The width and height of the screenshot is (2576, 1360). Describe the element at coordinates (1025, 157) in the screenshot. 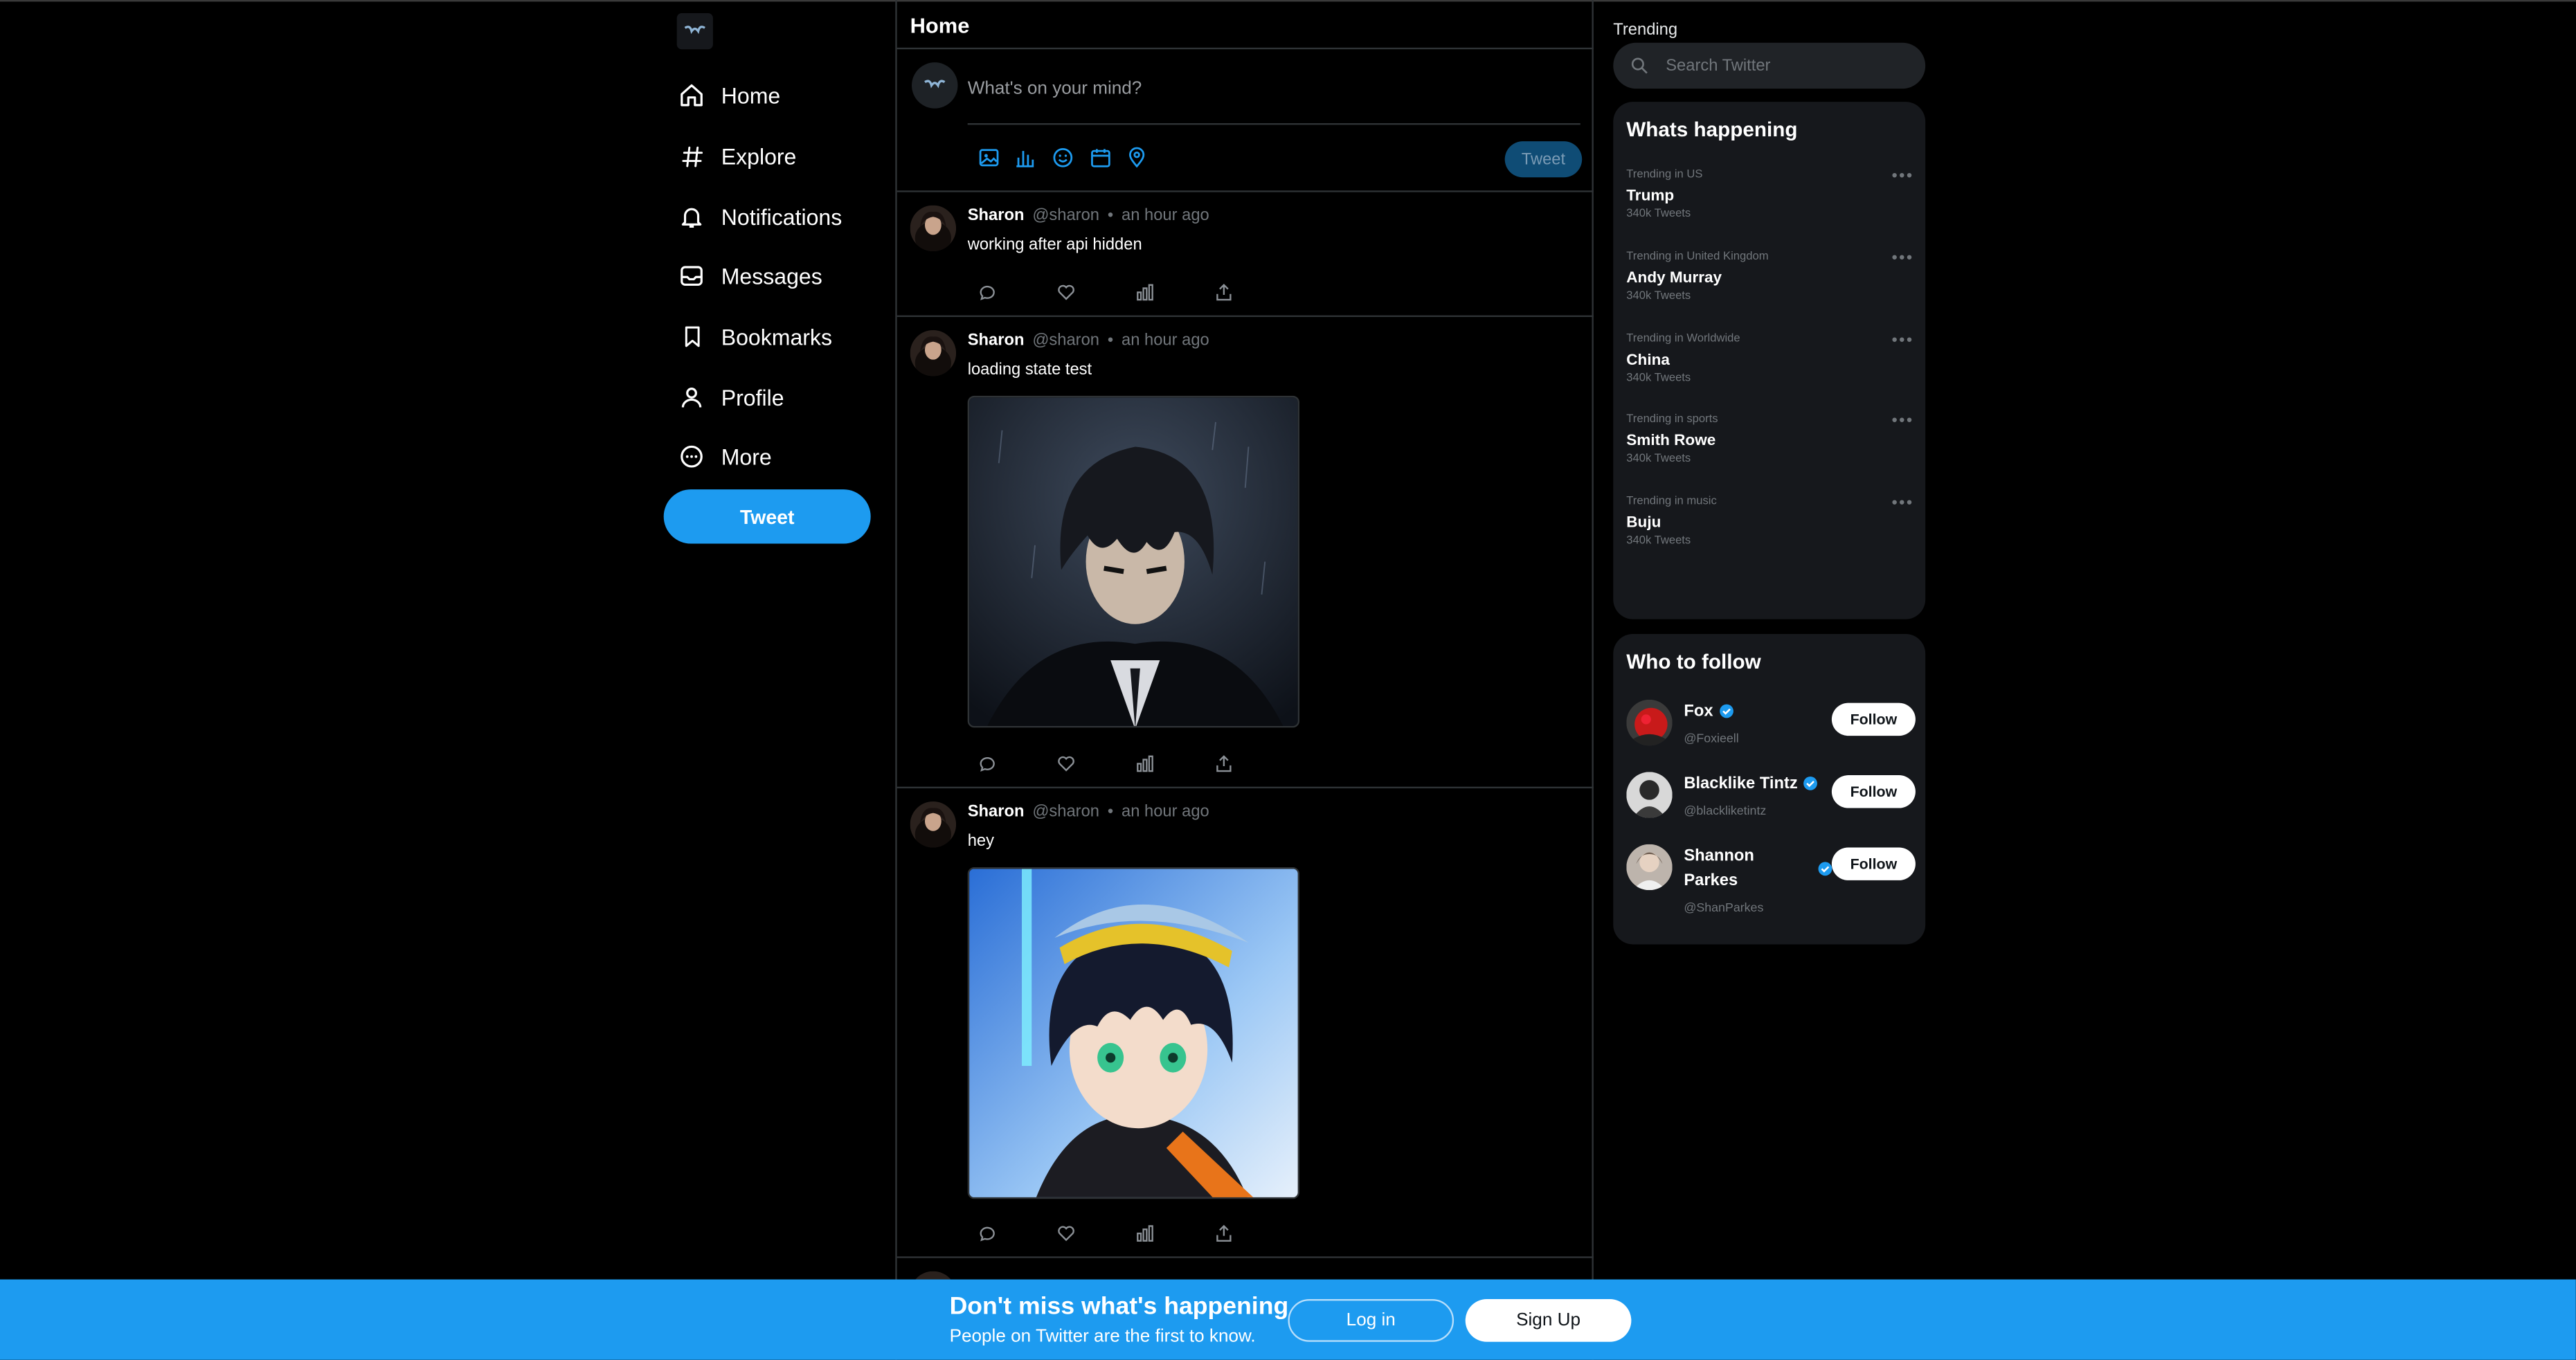

I see `poll-icon` at that location.